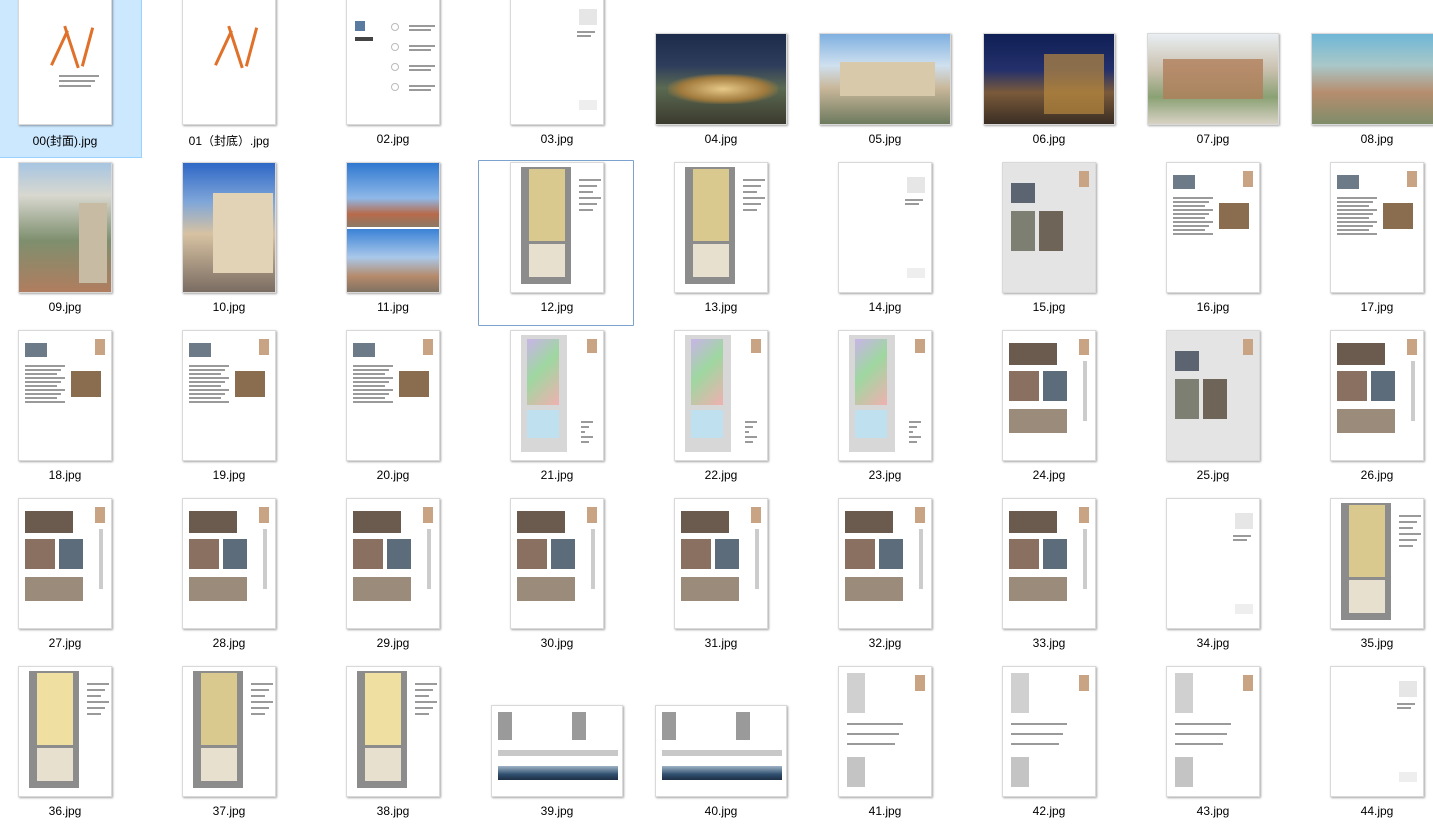  Describe the element at coordinates (556, 579) in the screenshot. I see `file-item: 30.jpg` at that location.